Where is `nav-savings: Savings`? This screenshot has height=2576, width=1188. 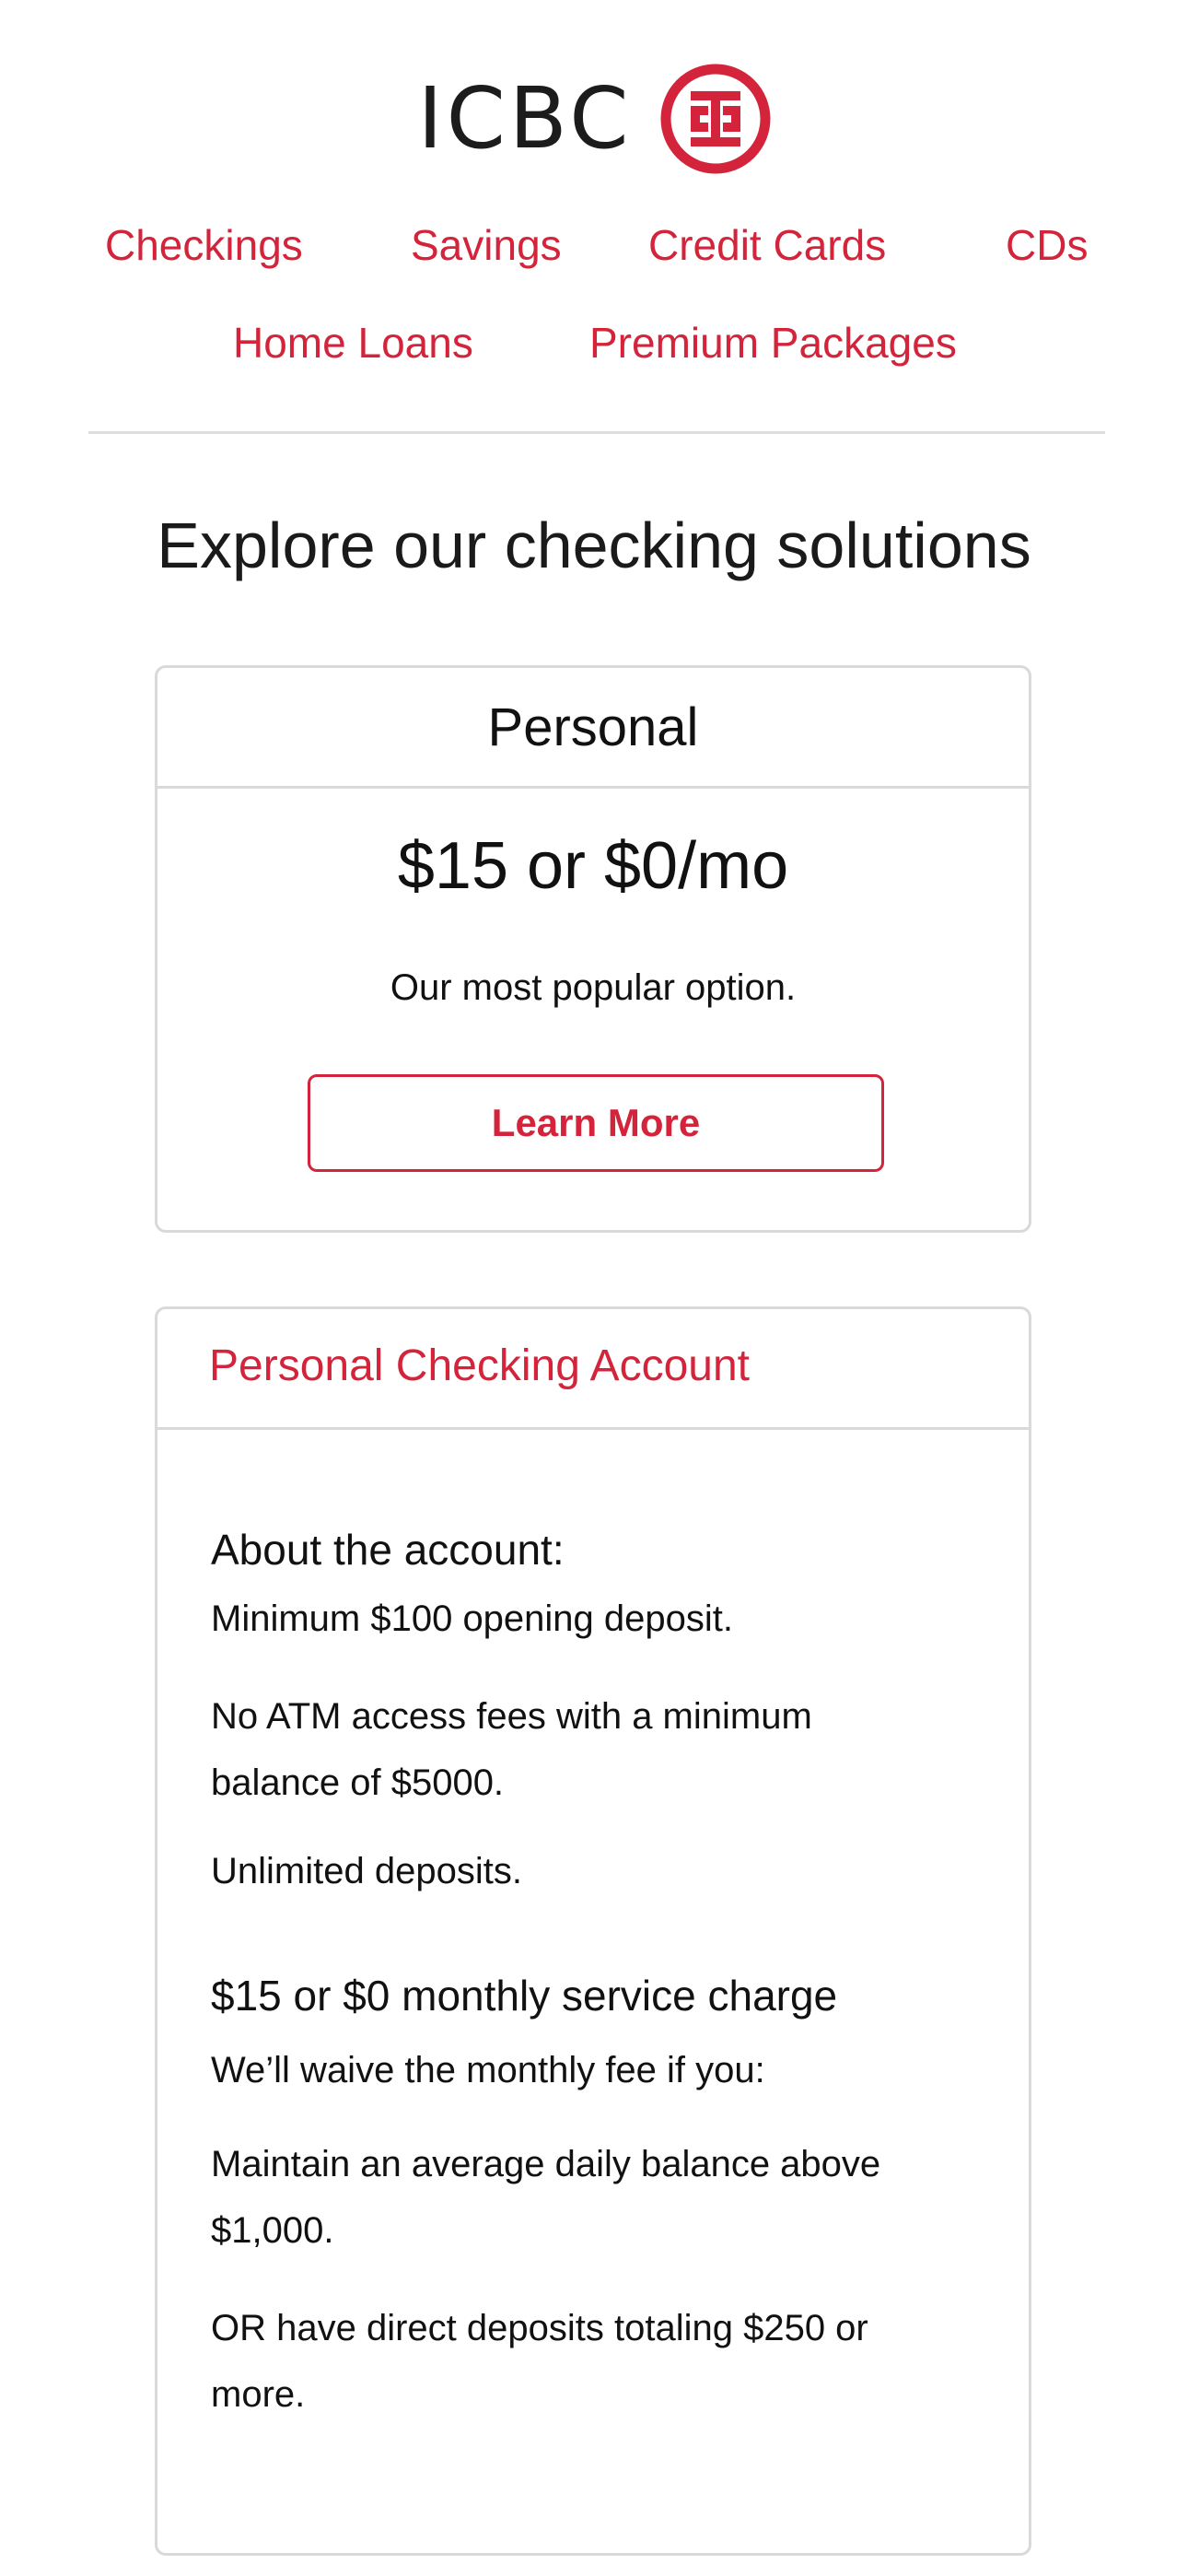
nav-savings: Savings is located at coordinates (486, 245).